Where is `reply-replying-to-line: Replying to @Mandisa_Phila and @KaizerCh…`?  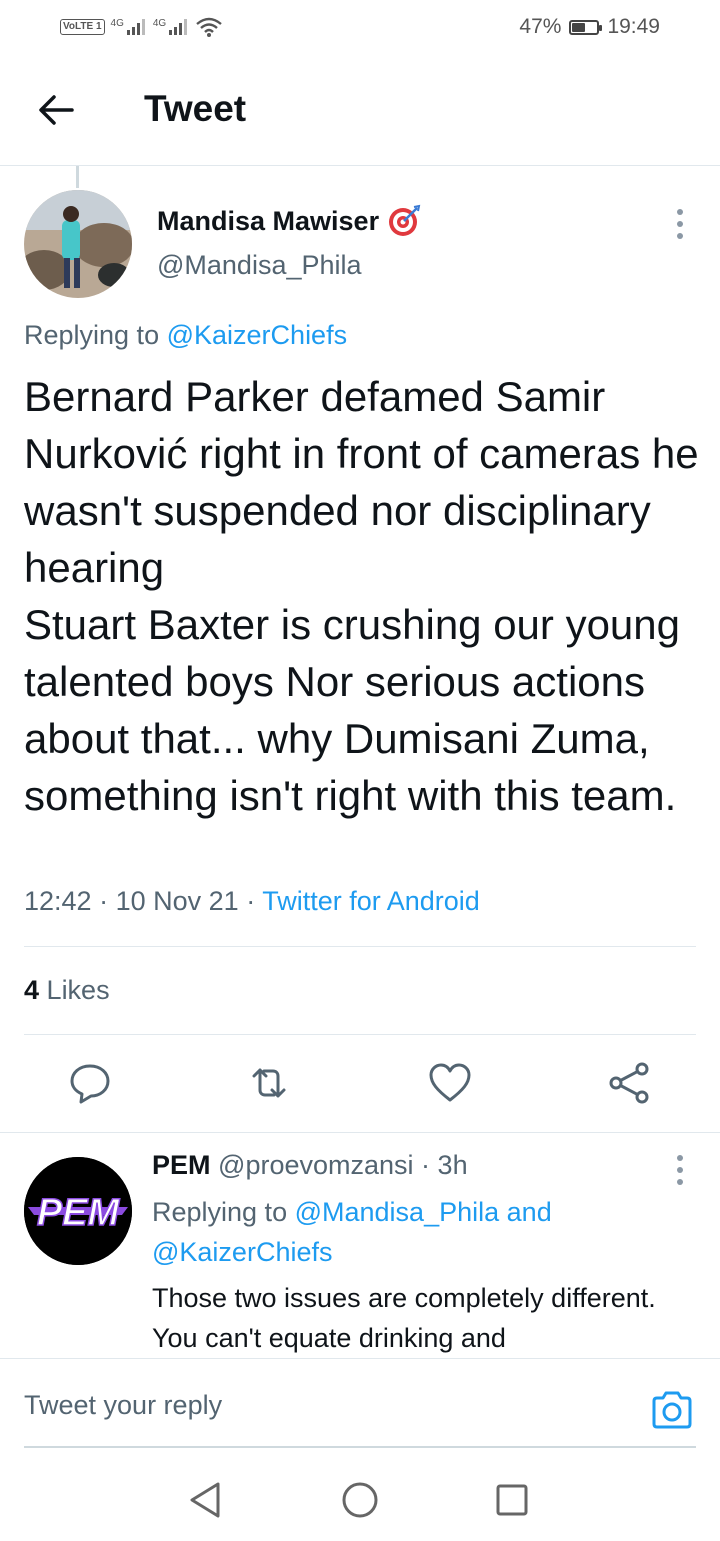
reply-replying-to-line: Replying to @Mandisa_Phila and @KaizerCh… is located at coordinates (412, 1232).